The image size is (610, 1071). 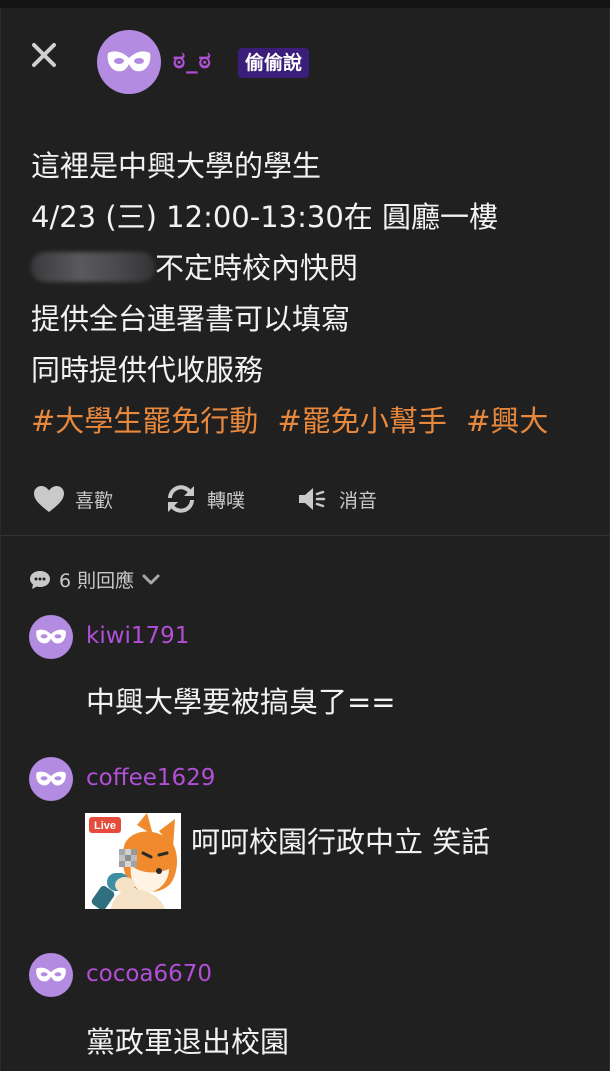 I want to click on hashtag-row: #大學生罷免行動 #罷免小幫手 #興大, so click(x=311, y=421).